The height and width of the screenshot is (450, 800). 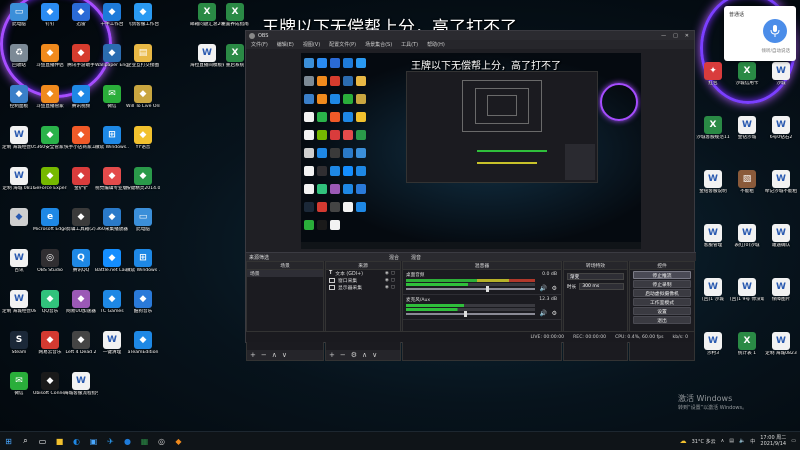 What do you see at coordinates (713, 241) in the screenshot?
I see `desktop-icon: W 客服管理` at bounding box center [713, 241].